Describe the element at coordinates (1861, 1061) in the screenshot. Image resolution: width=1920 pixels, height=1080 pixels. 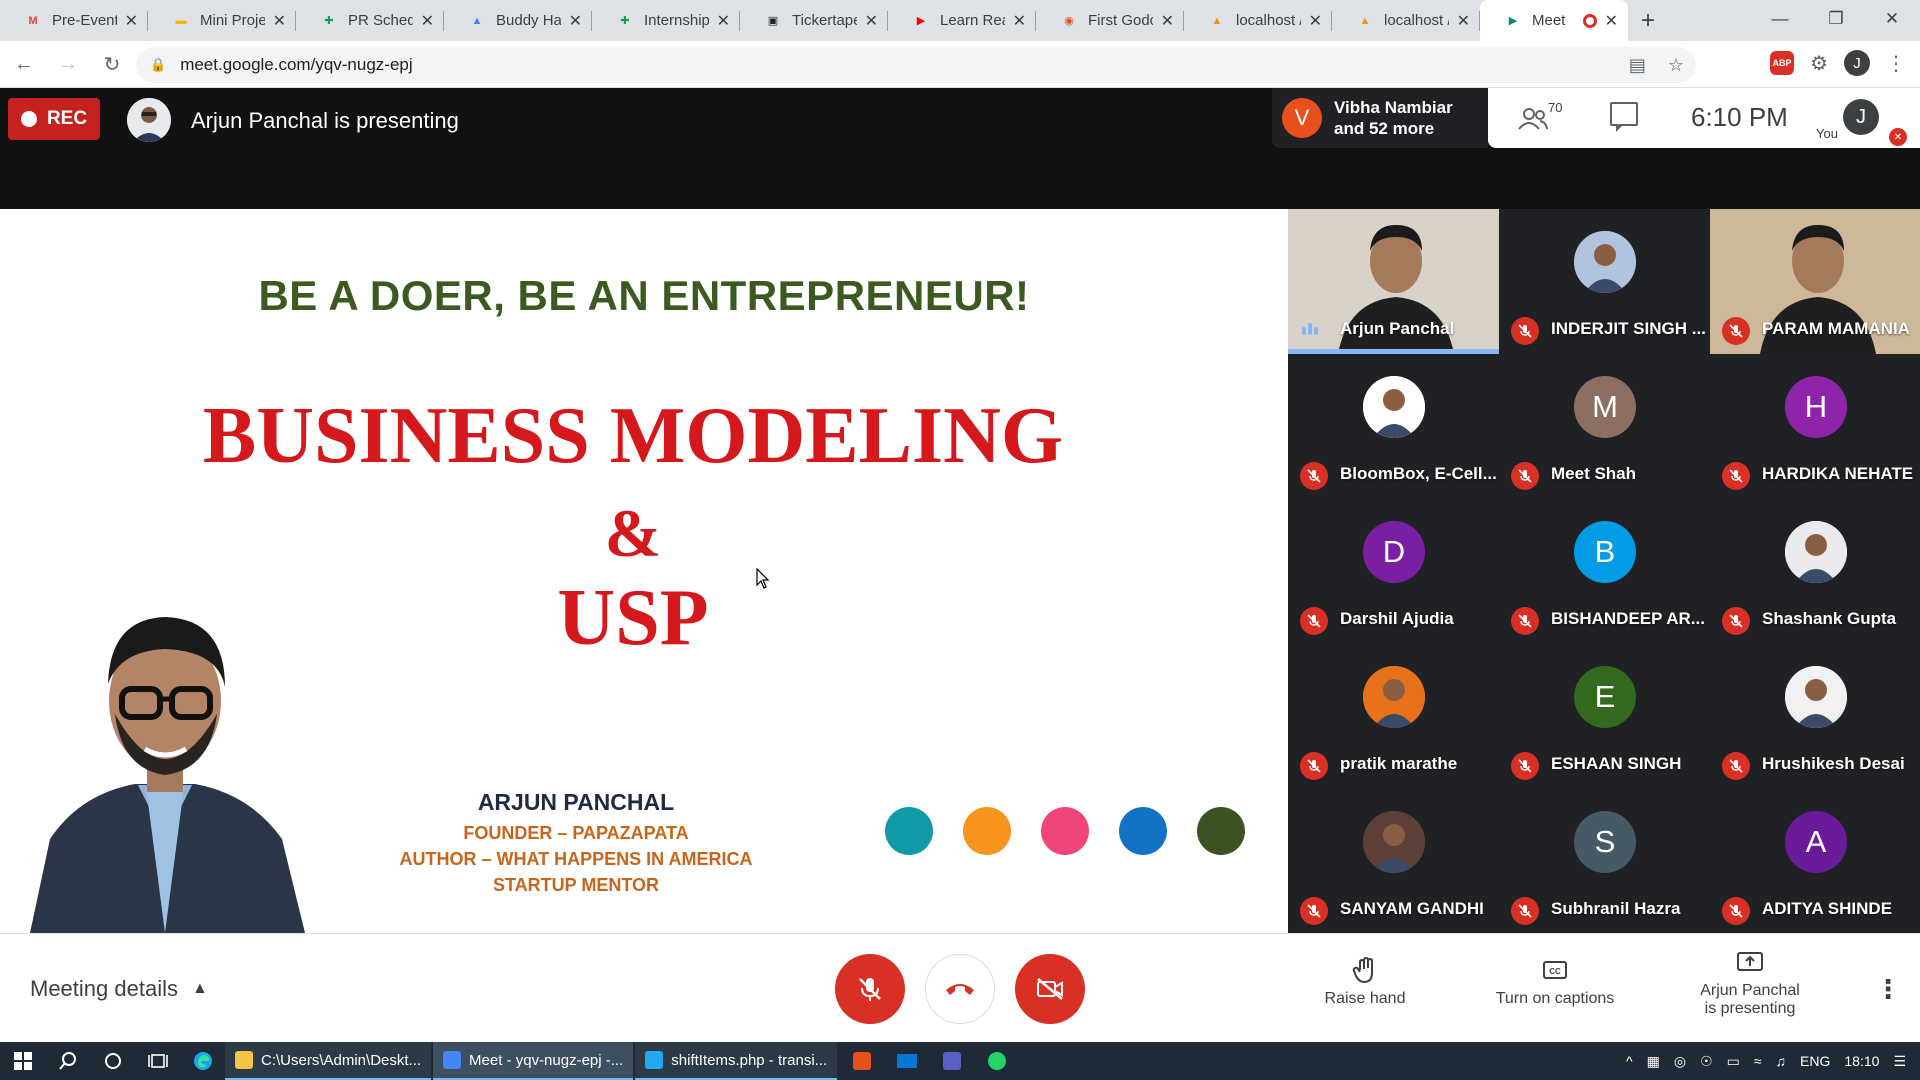
I see `system-clock: 18:10` at that location.